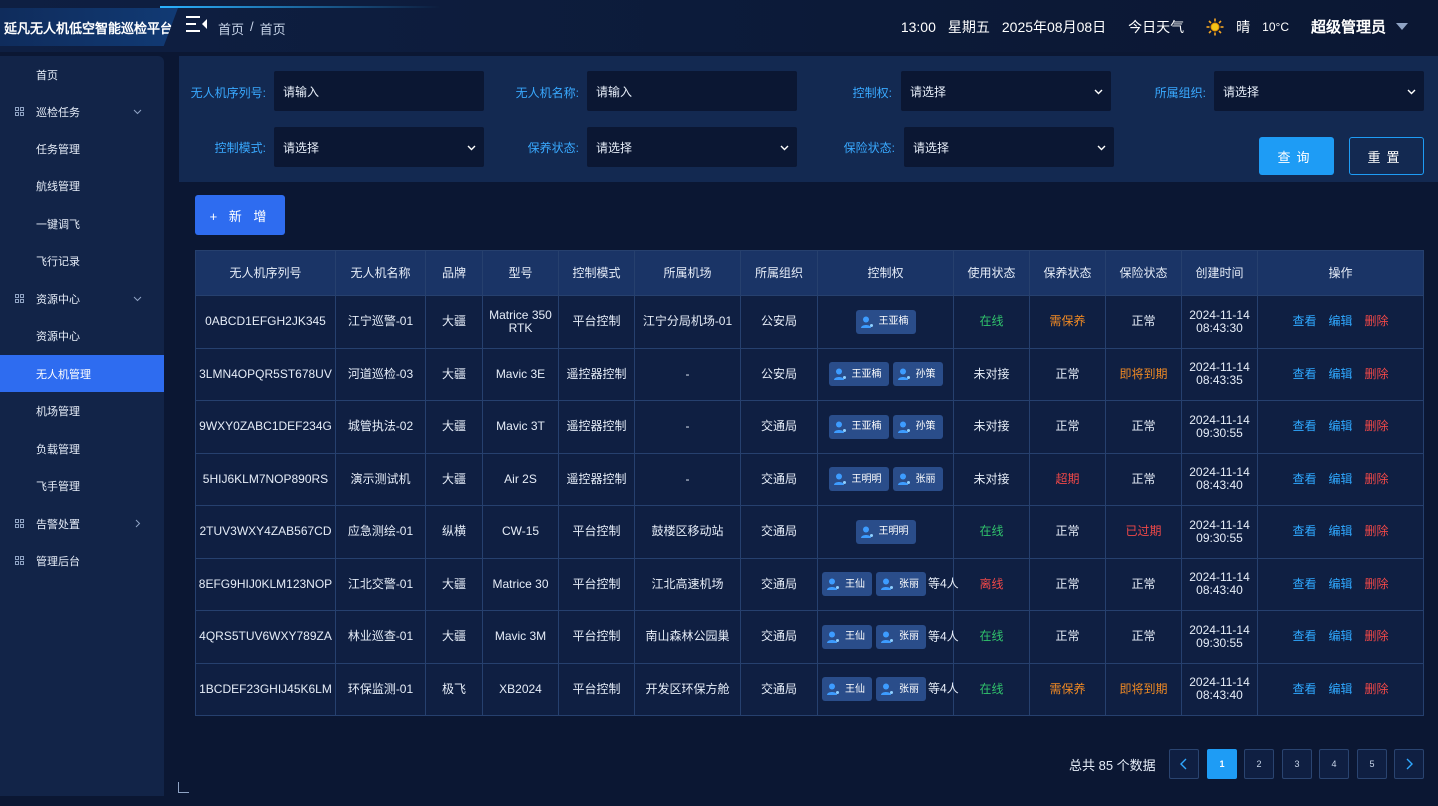  I want to click on maintenance-select: 请选择, so click(692, 147).